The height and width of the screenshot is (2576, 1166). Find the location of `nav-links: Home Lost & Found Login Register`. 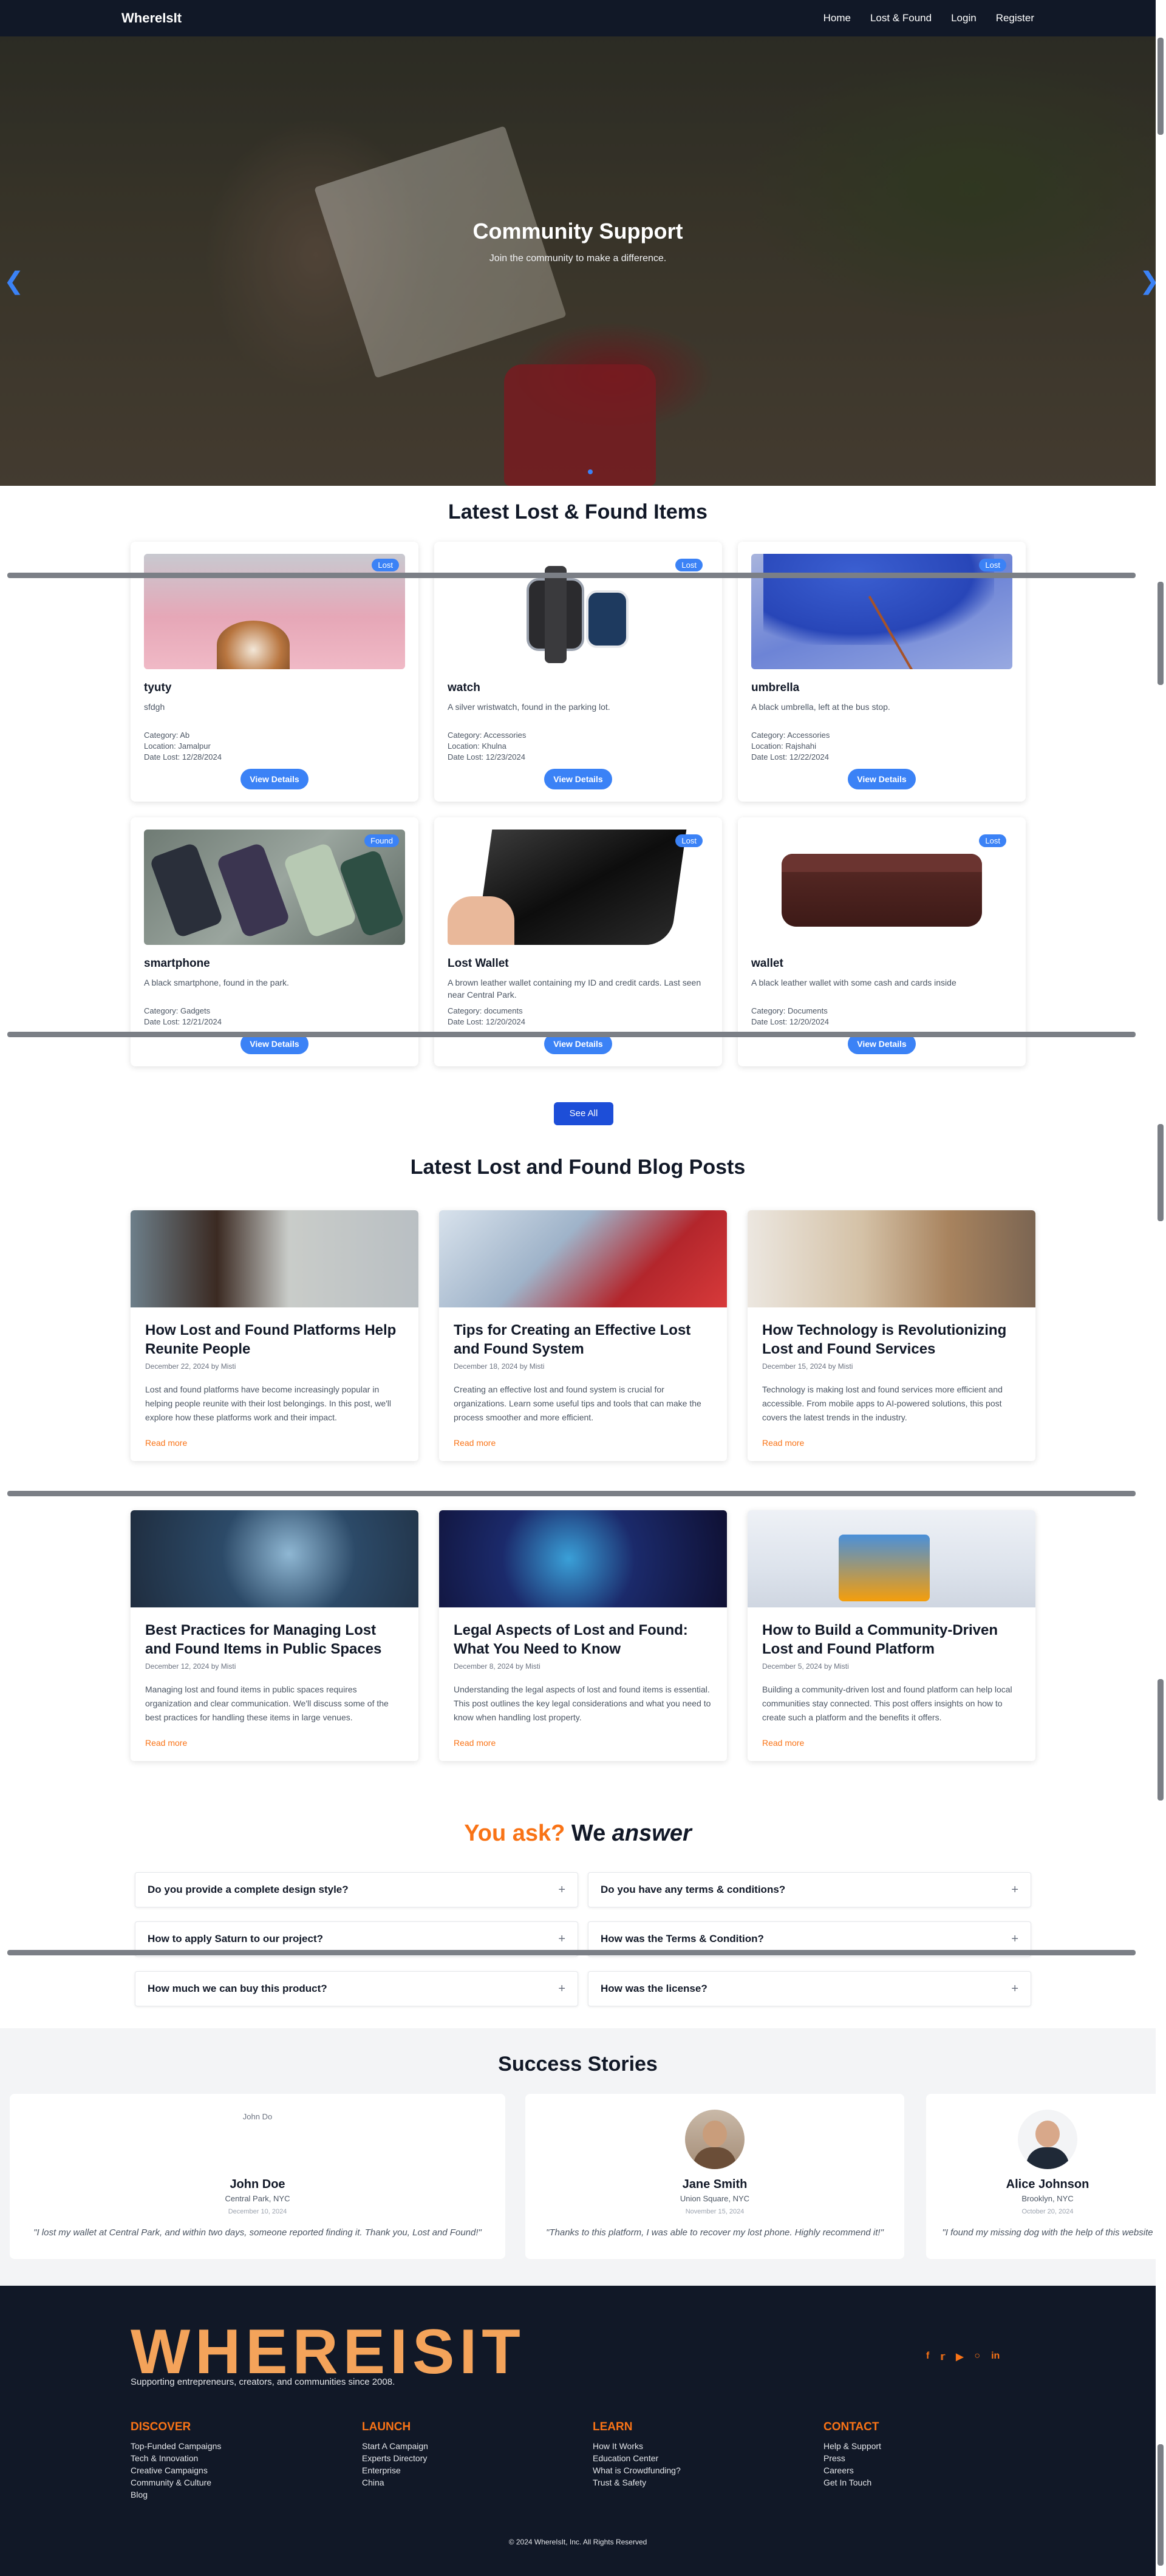

nav-links: Home Lost & Found Login Register is located at coordinates (929, 18).